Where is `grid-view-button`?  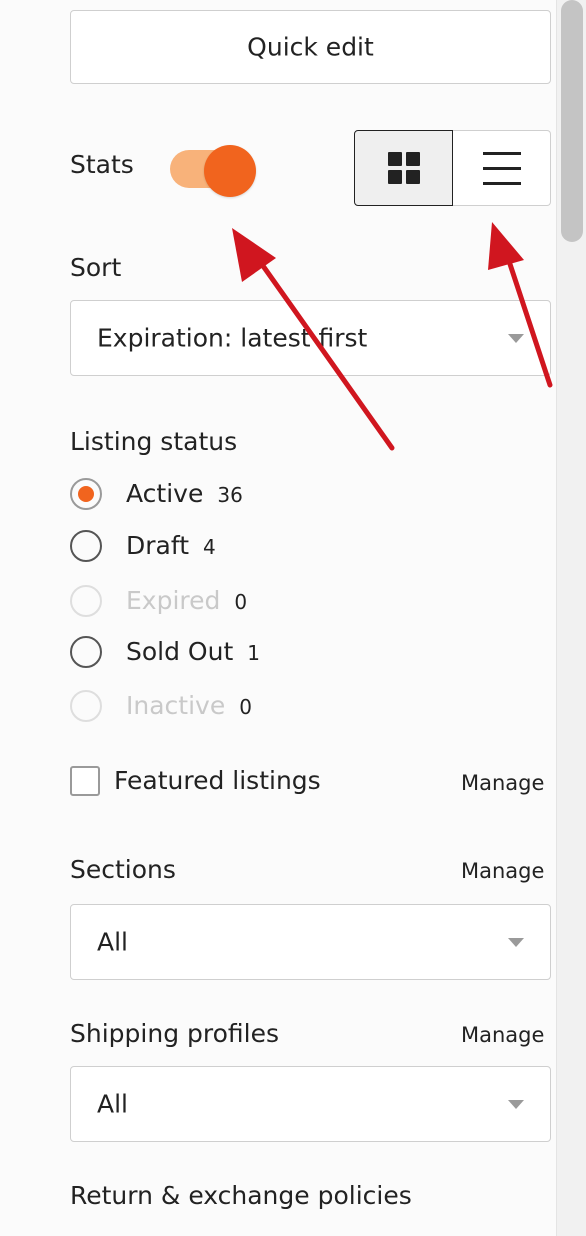
grid-view-button is located at coordinates (403, 168).